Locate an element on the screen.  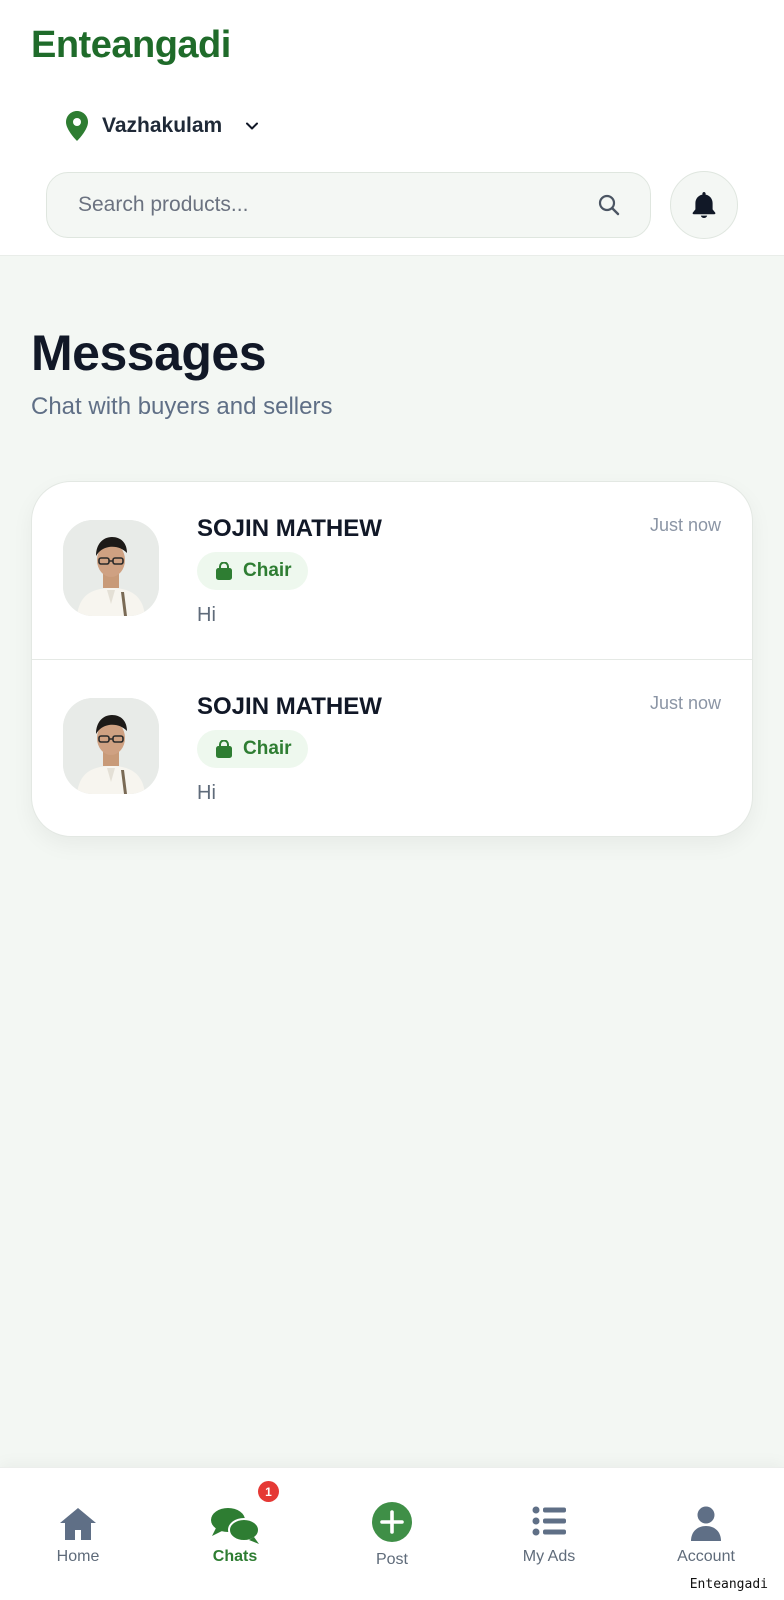
notifications-button is located at coordinates (704, 205).